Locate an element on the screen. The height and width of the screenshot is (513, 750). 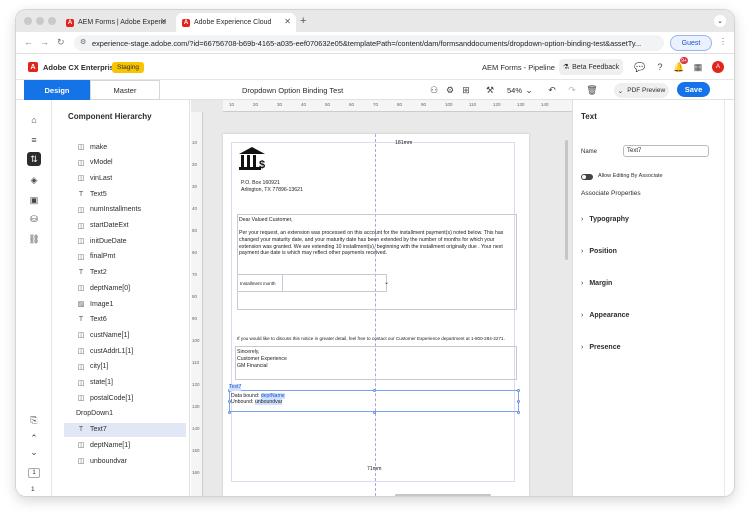
closing-box is located at coordinates (376, 363).